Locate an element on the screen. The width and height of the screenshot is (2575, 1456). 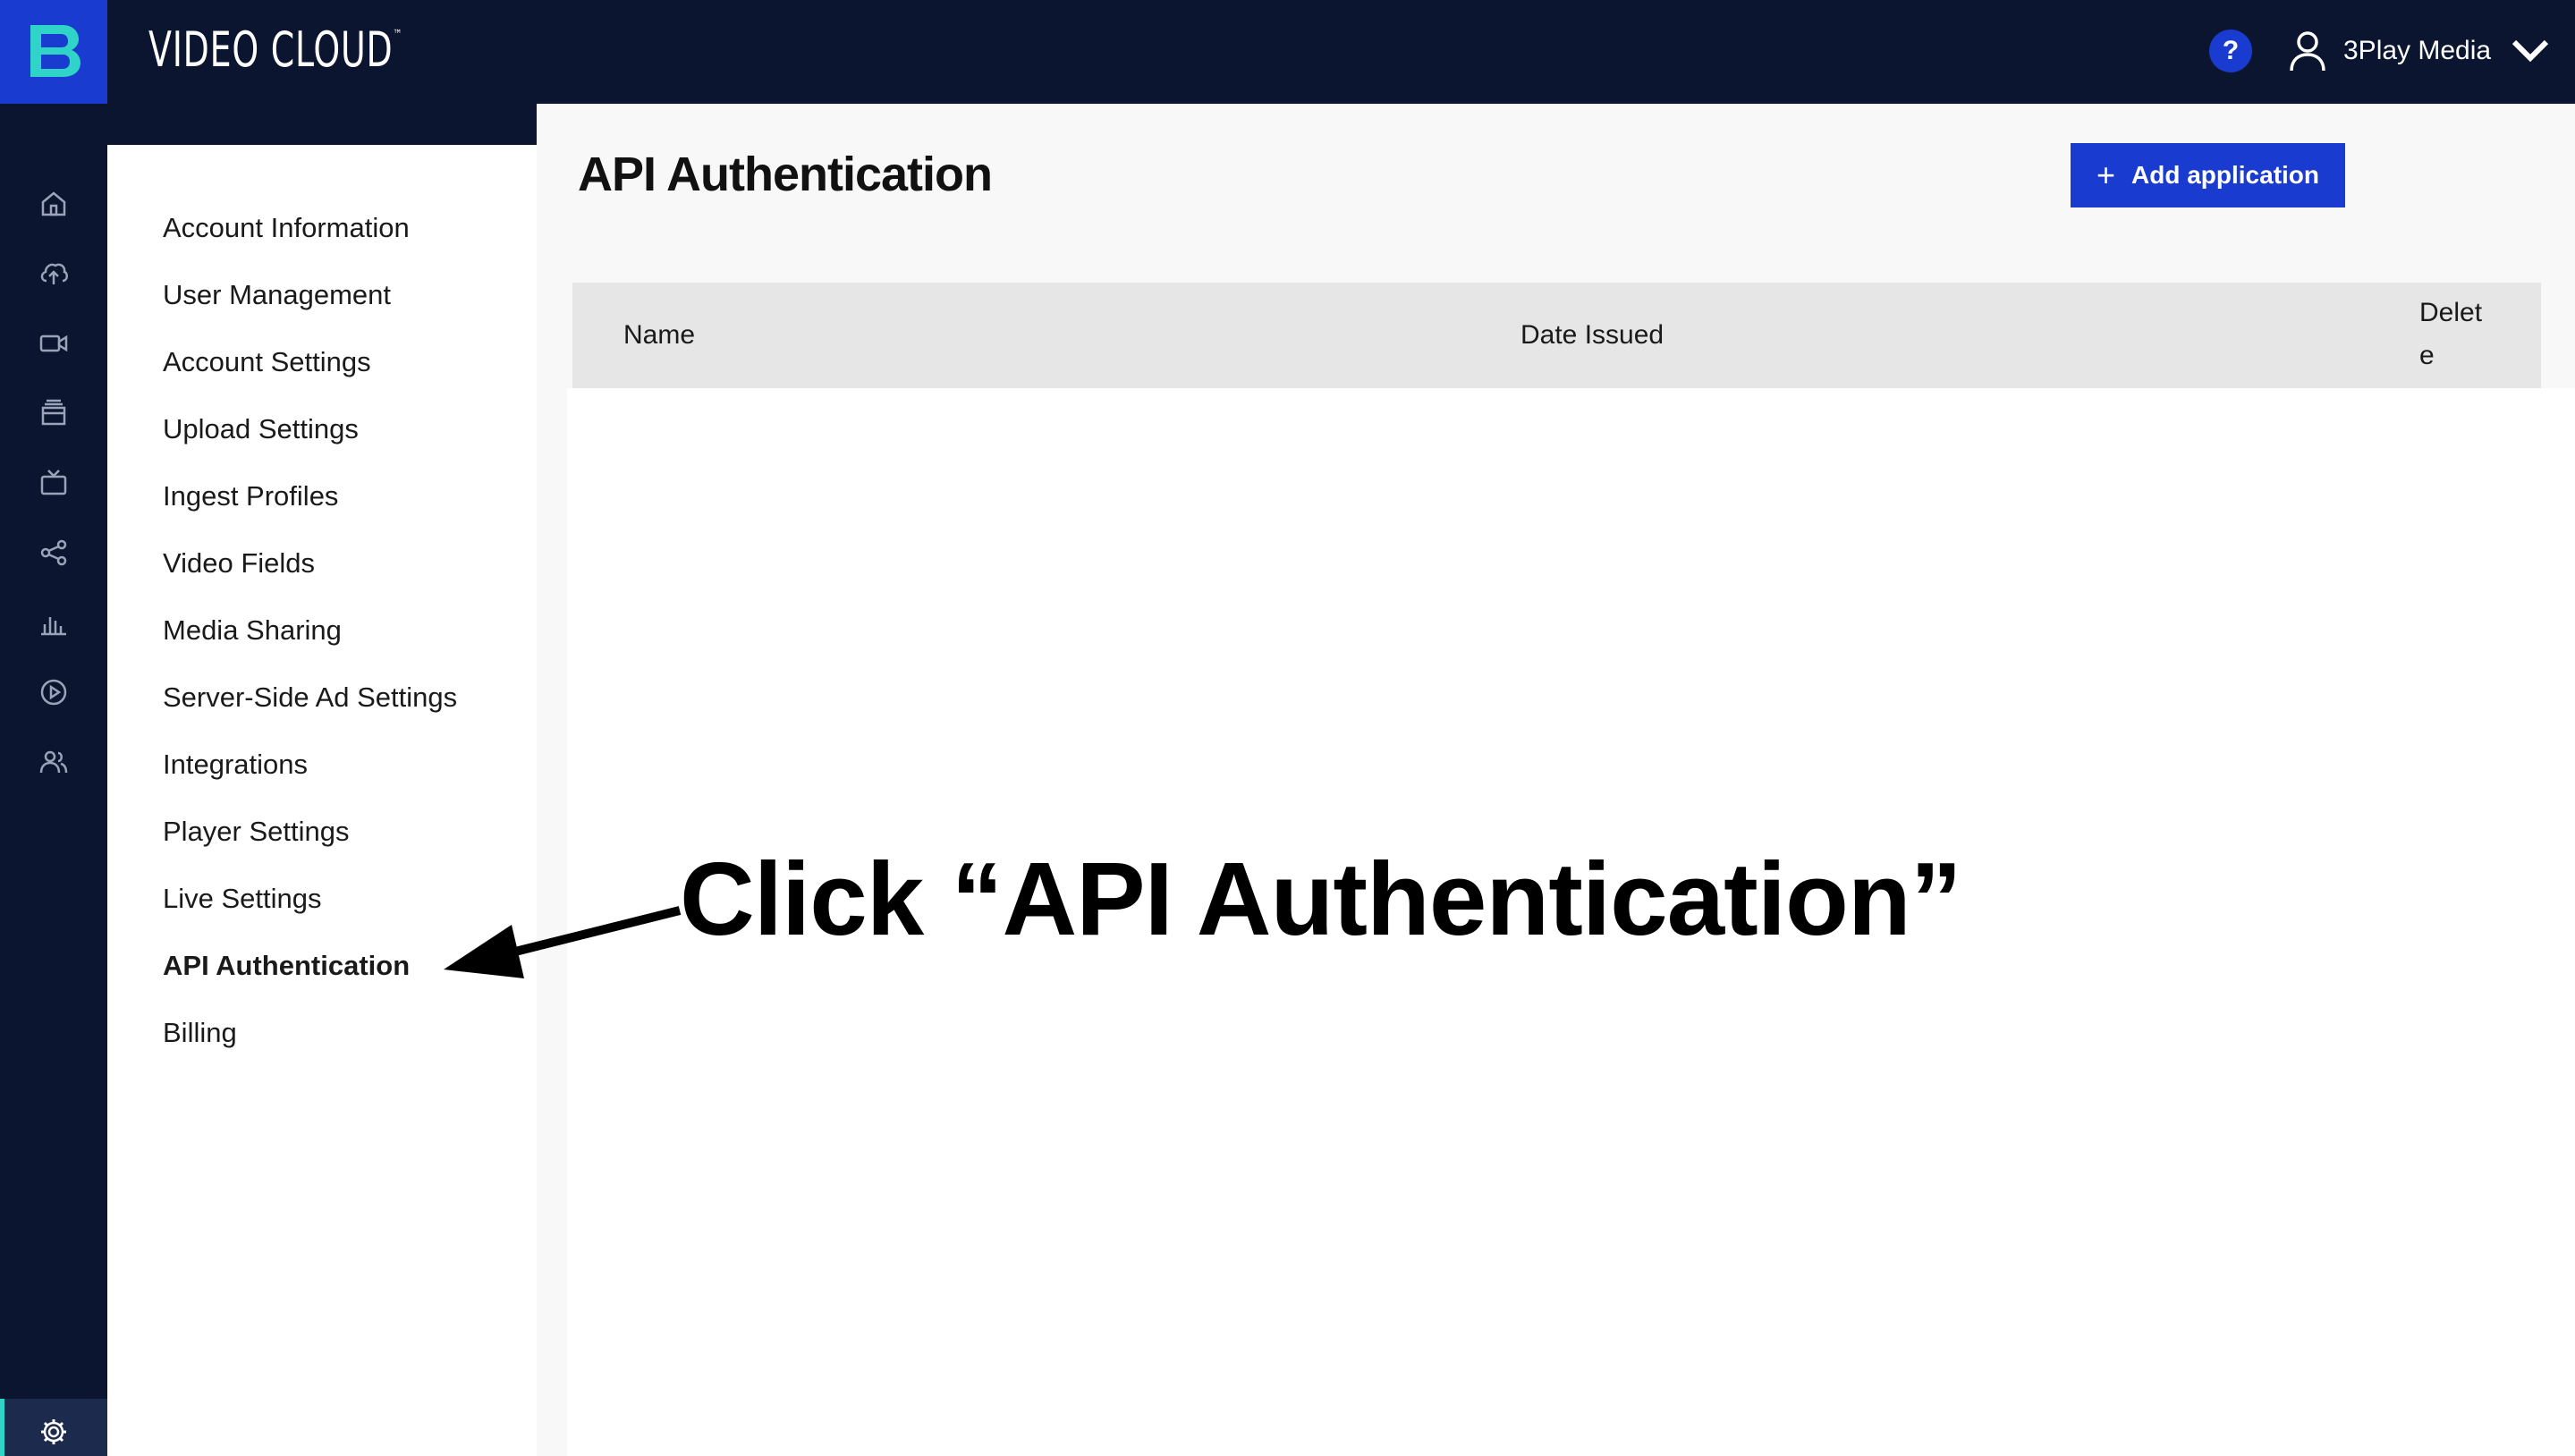
nav-item-account-information: Account Information is located at coordinates (287, 228).